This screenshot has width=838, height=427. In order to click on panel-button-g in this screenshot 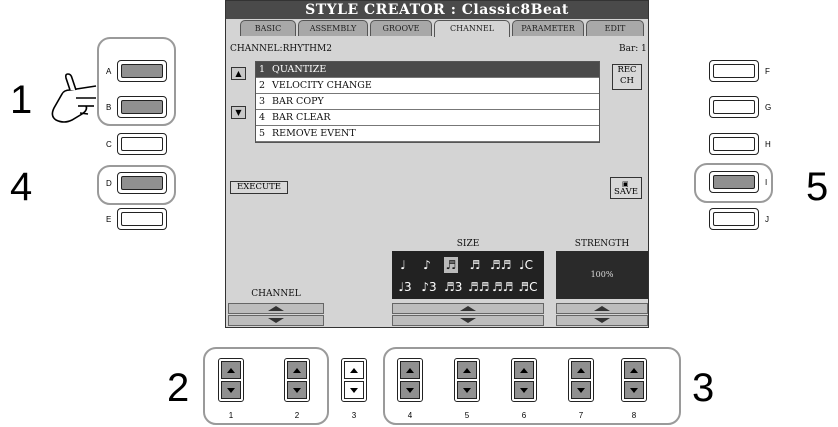, I will do `click(734, 107)`.